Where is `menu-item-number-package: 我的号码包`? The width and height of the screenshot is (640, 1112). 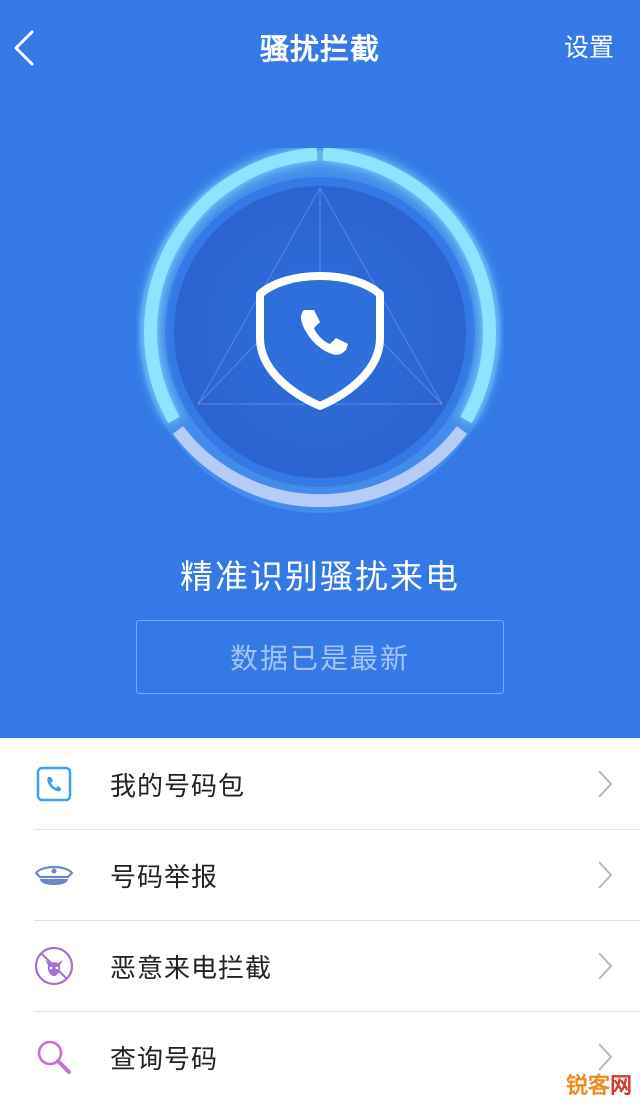
menu-item-number-package: 我的号码包 is located at coordinates (320, 783).